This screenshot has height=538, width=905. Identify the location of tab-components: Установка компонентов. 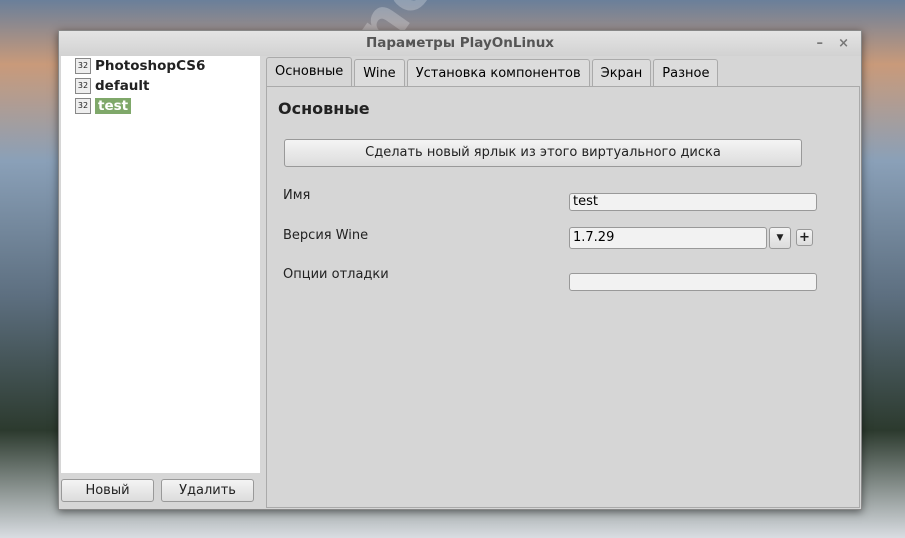
(498, 73).